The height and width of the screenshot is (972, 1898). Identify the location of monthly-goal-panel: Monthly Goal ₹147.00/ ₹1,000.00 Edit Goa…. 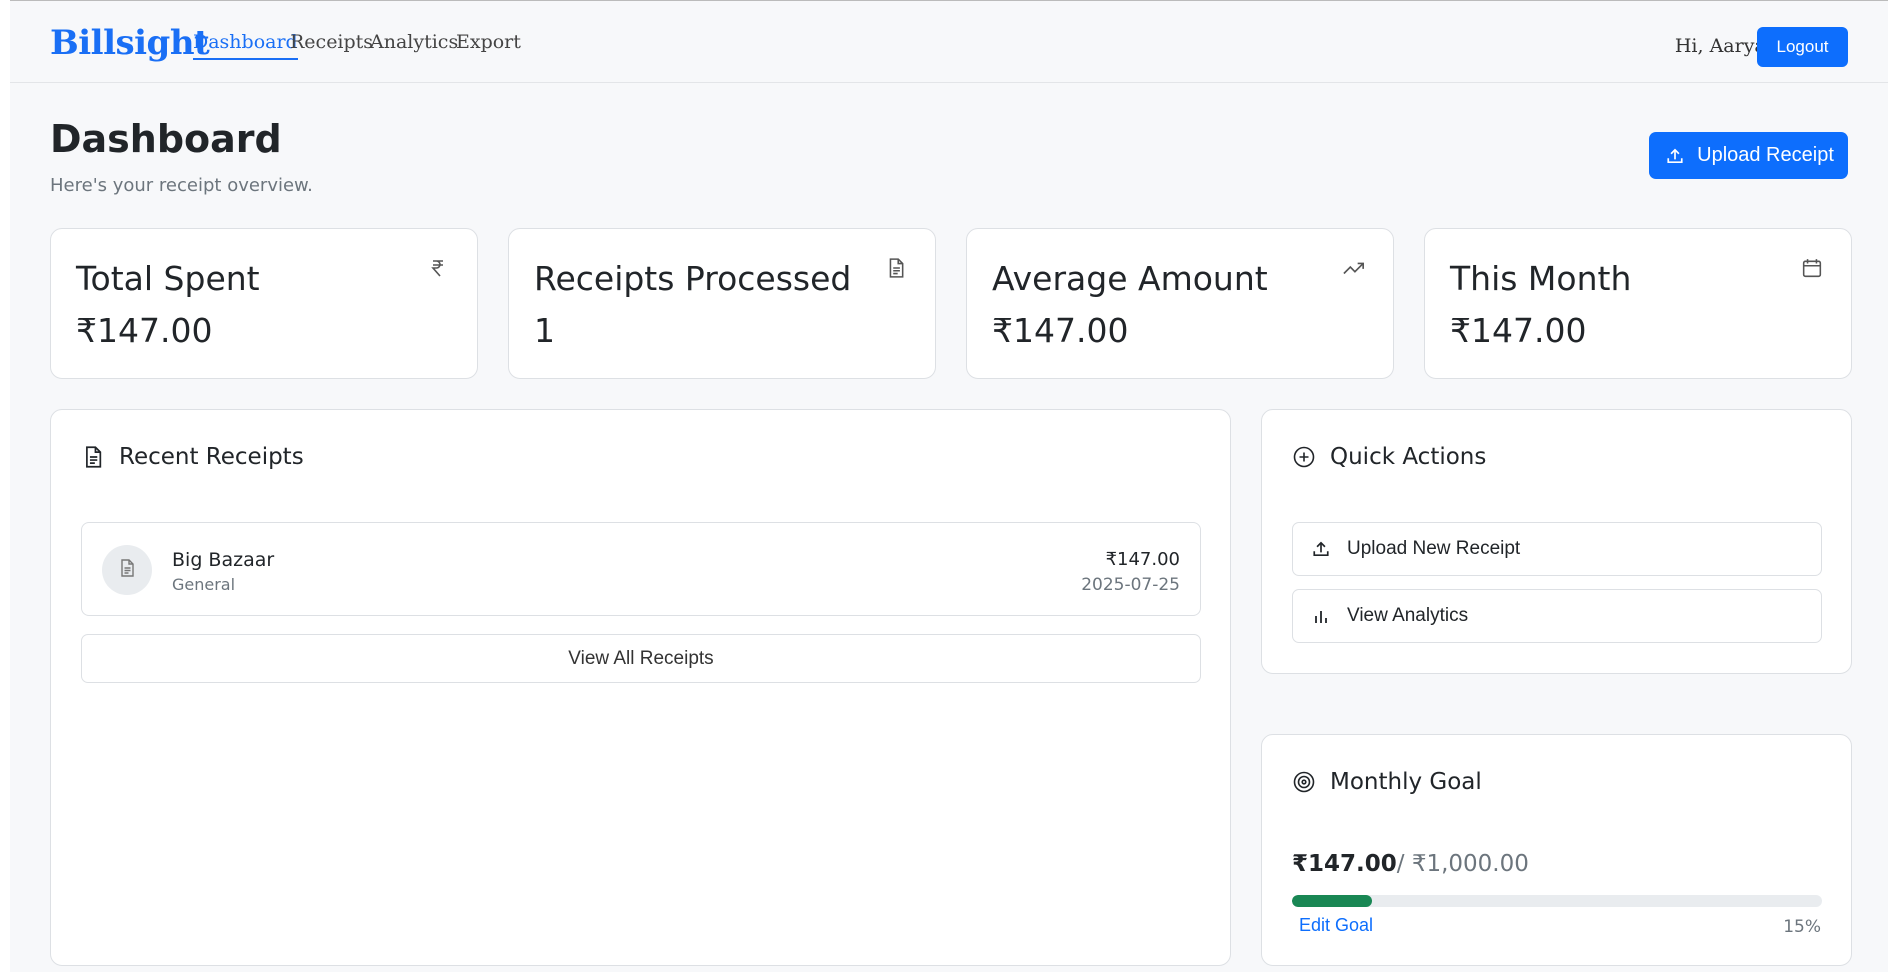
(1556, 850).